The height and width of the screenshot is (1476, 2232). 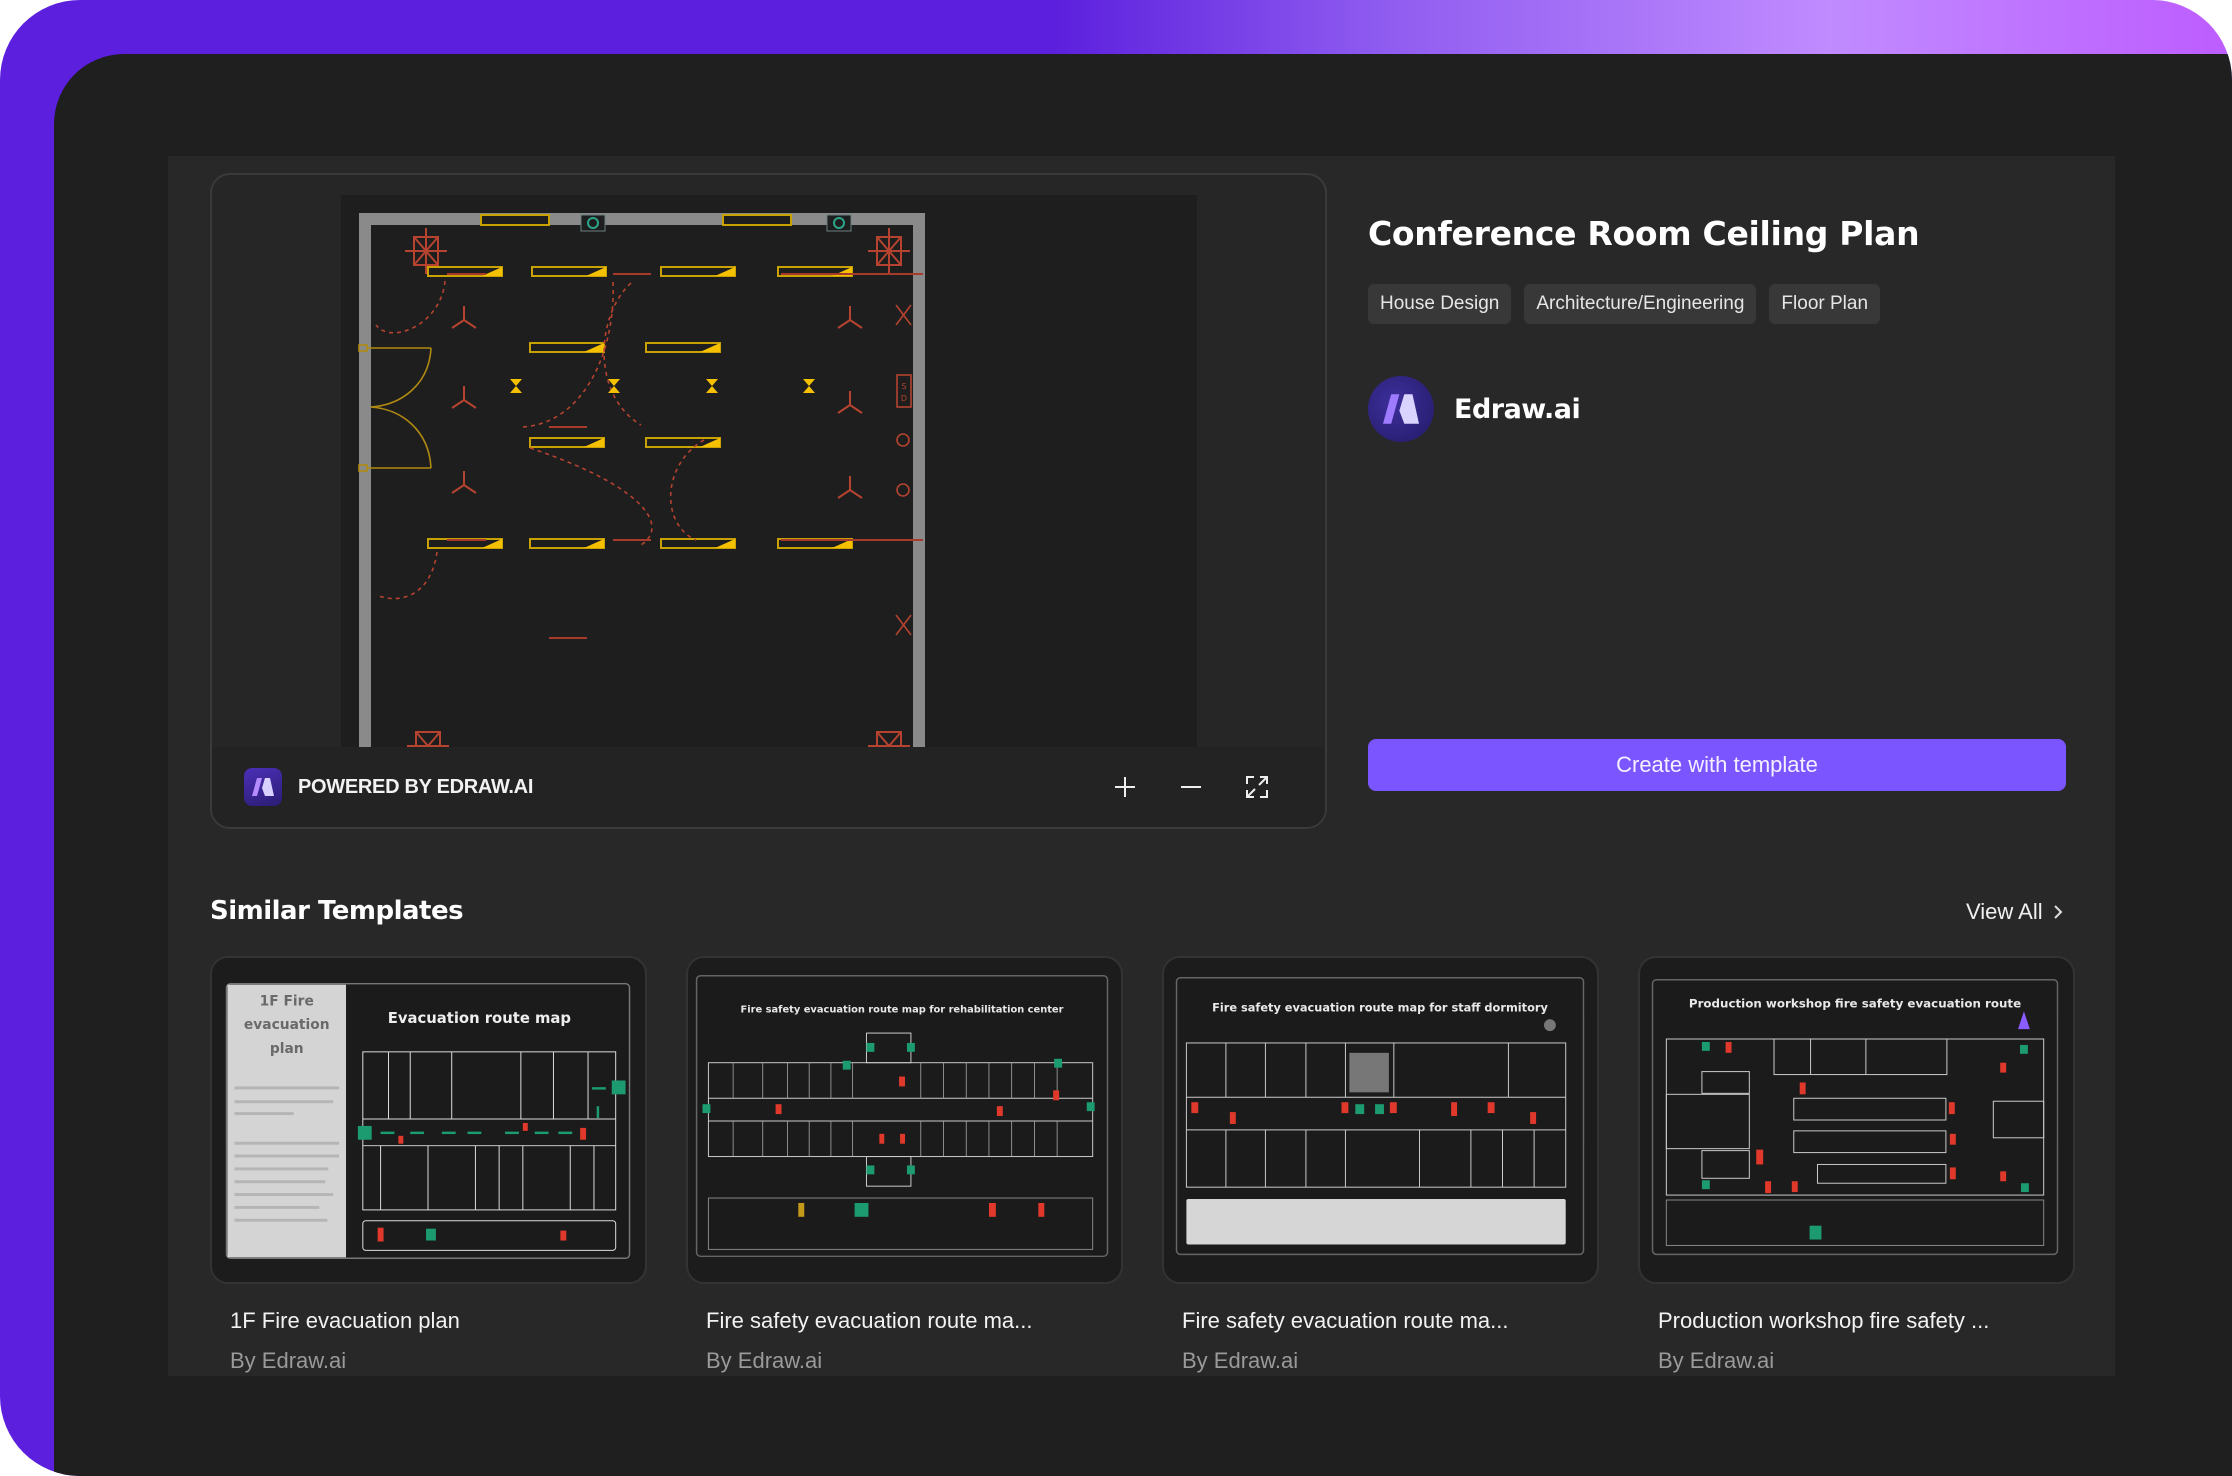 What do you see at coordinates (657, 402) in the screenshot?
I see `ceiling-fans` at bounding box center [657, 402].